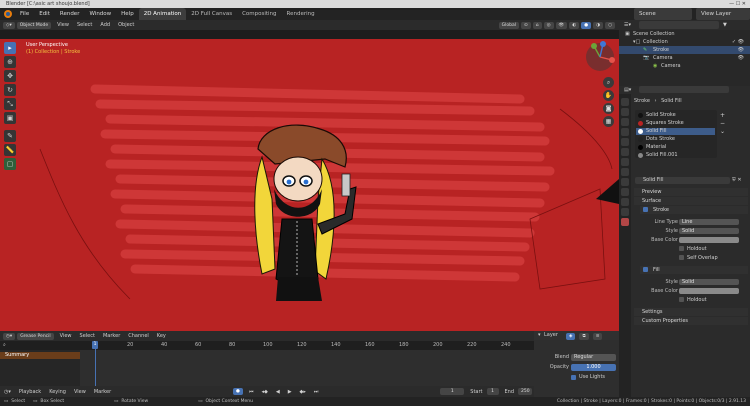 The height and width of the screenshot is (406, 750). Describe the element at coordinates (625, 202) in the screenshot. I see `constraints-tab-icon` at that location.